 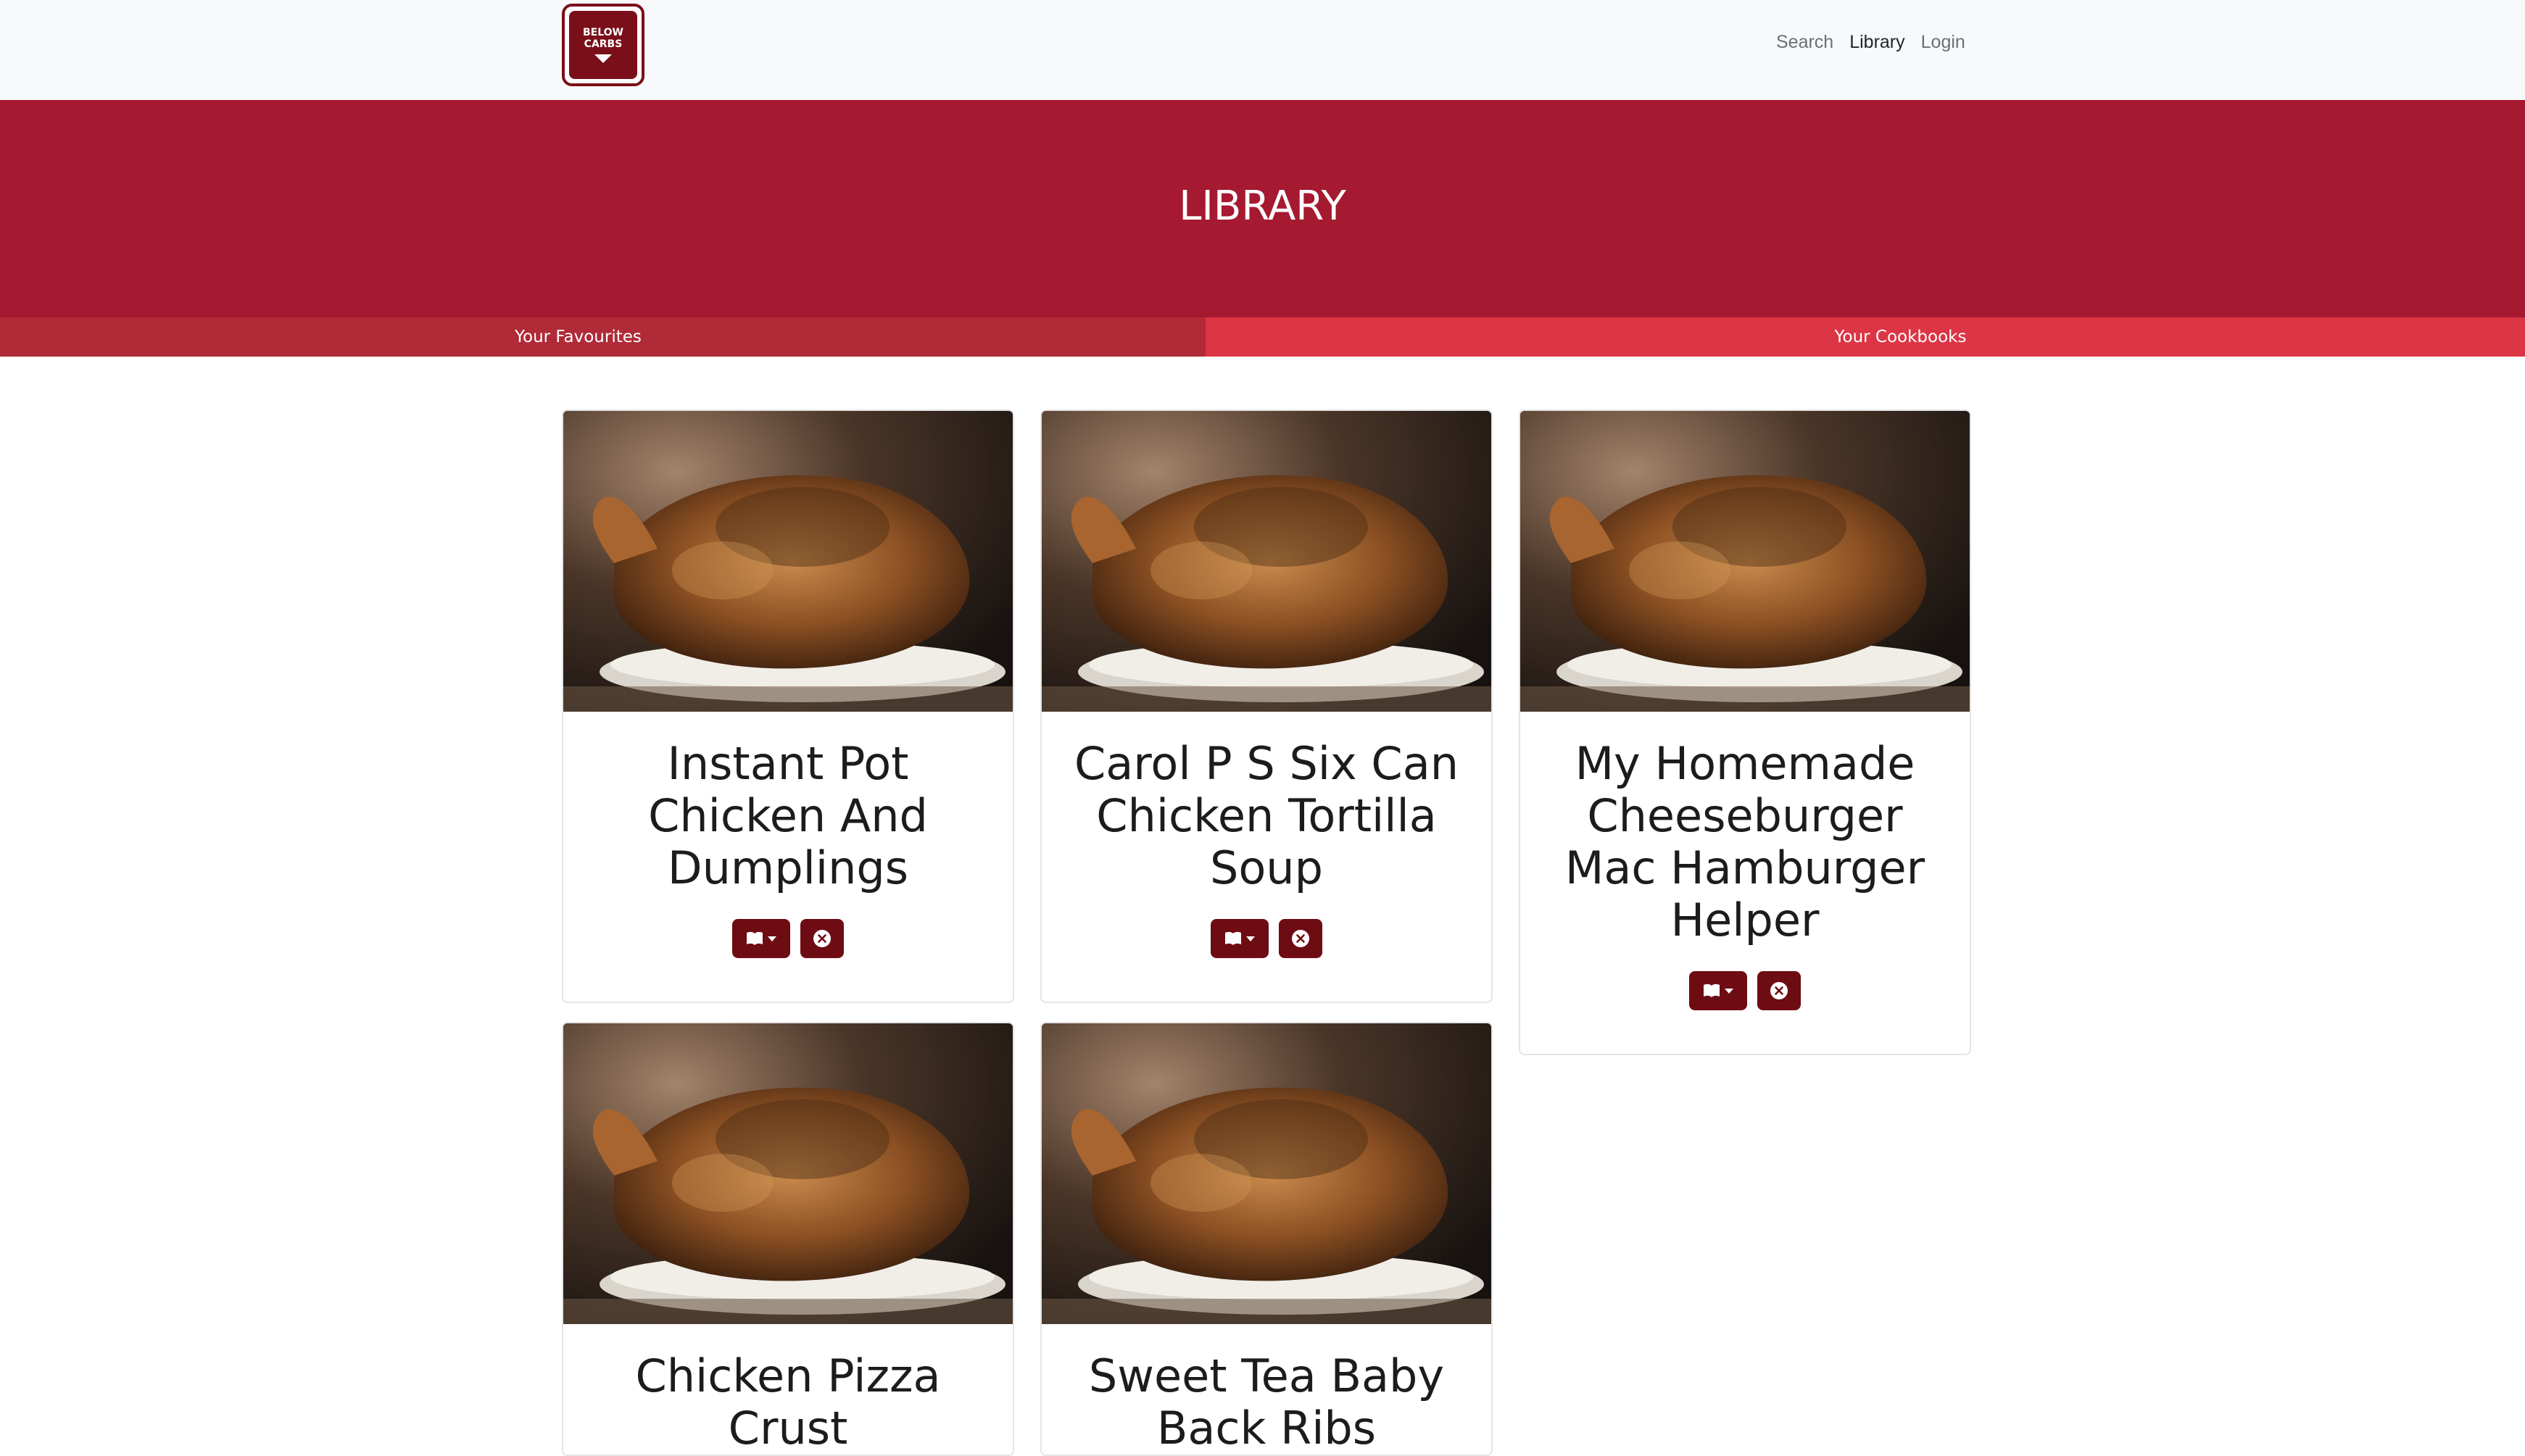 I want to click on recipe-title: Carol P S Six Can Chicken Tortilla Soup, so click(x=1266, y=803).